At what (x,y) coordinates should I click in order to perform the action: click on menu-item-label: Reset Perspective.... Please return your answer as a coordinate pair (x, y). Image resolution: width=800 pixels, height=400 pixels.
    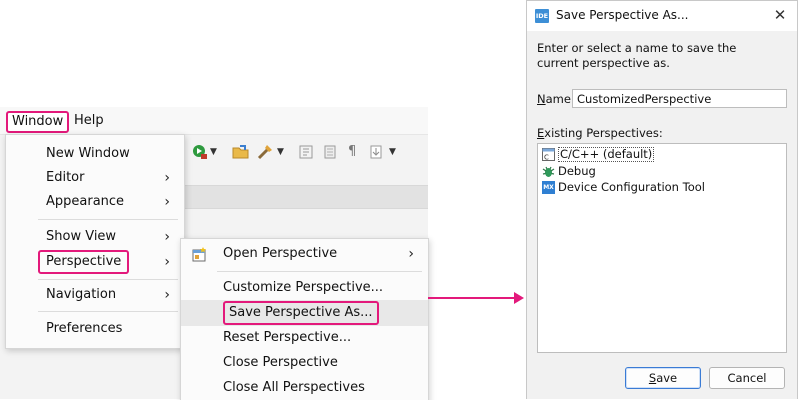
    Looking at the image, I should click on (287, 337).